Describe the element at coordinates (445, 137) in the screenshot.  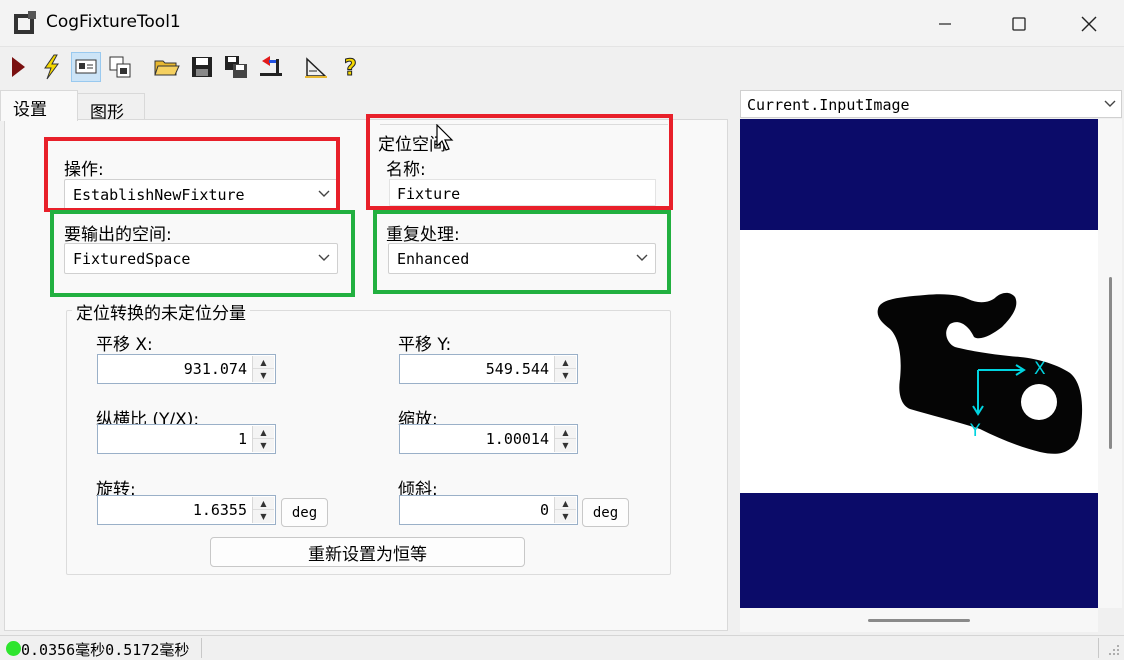
I see `mouse-cursor-icon` at that location.